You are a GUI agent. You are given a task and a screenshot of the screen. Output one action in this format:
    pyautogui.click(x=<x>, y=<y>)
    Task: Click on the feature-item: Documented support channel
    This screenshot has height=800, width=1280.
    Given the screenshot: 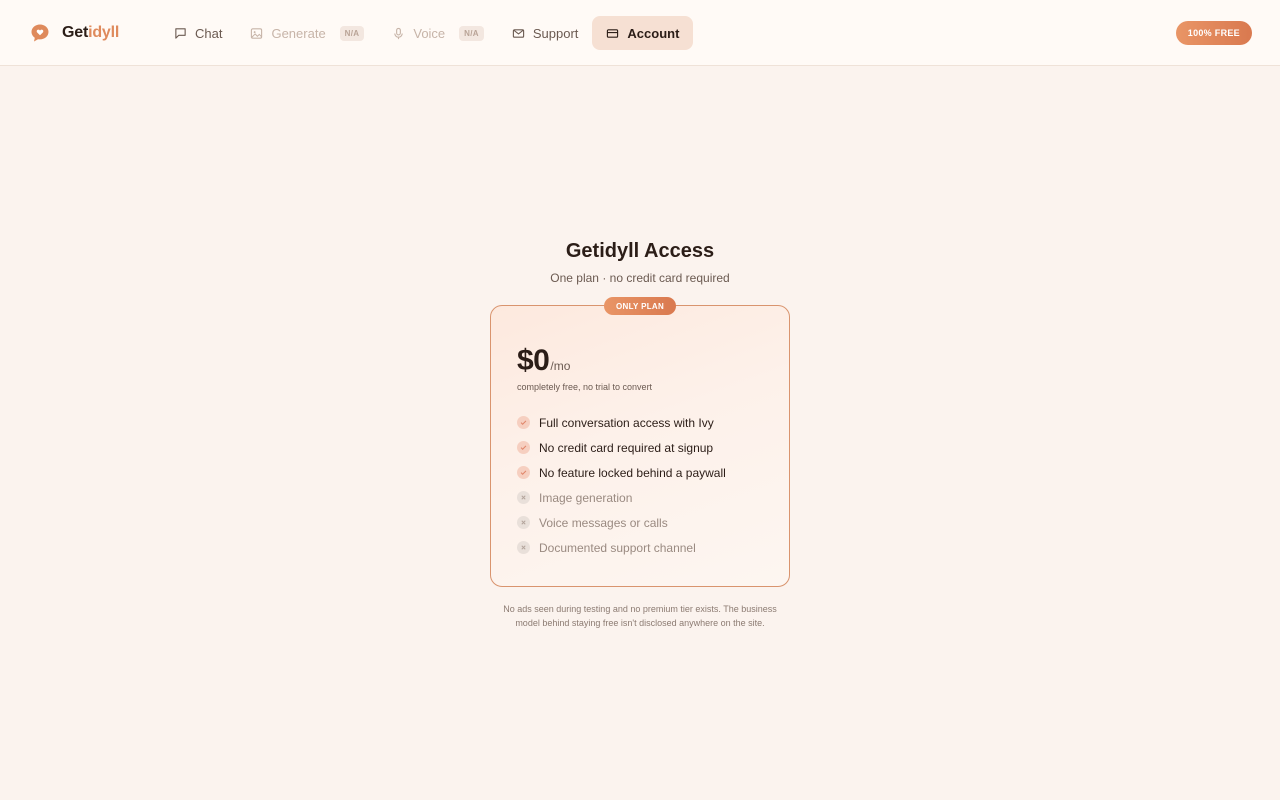 What is the action you would take?
    pyautogui.click(x=621, y=547)
    